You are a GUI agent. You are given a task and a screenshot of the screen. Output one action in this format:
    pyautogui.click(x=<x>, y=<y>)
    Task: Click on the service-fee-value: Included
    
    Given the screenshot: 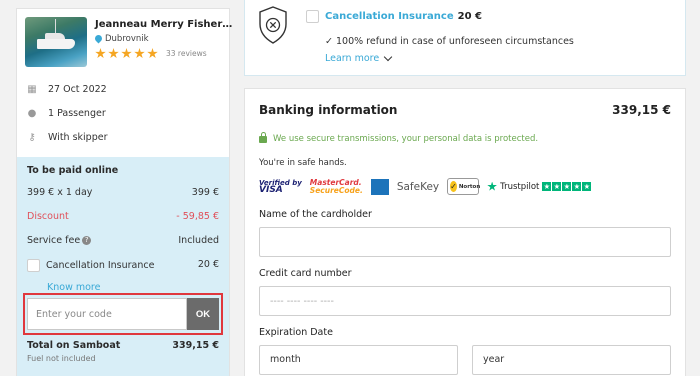 What is the action you would take?
    pyautogui.click(x=198, y=240)
    